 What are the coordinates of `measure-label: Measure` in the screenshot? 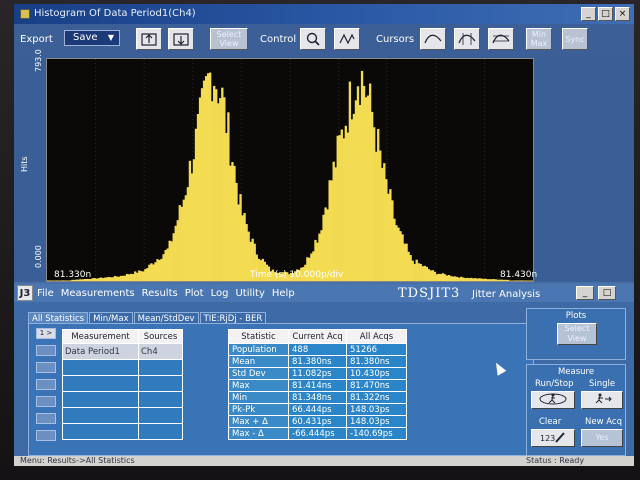 It's located at (576, 372).